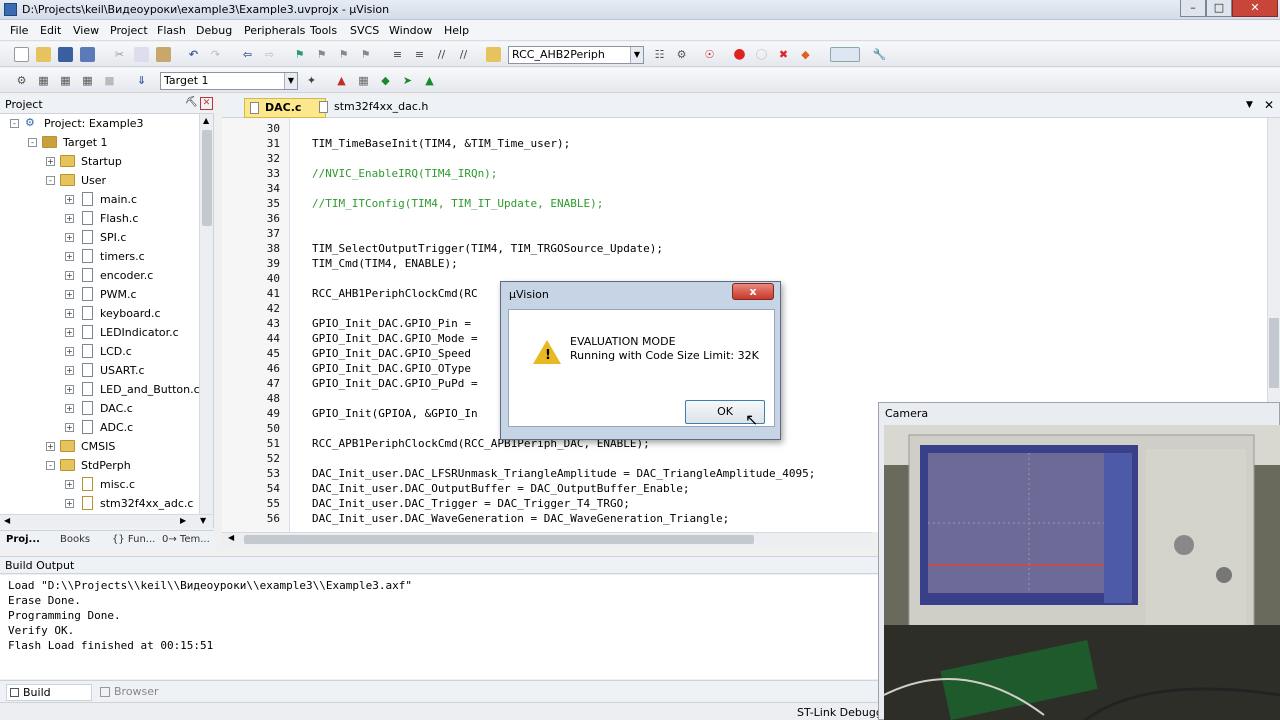 This screenshot has width=1280, height=720. Describe the element at coordinates (87, 80) in the screenshot. I see `batch-build-icon: ▦` at that location.